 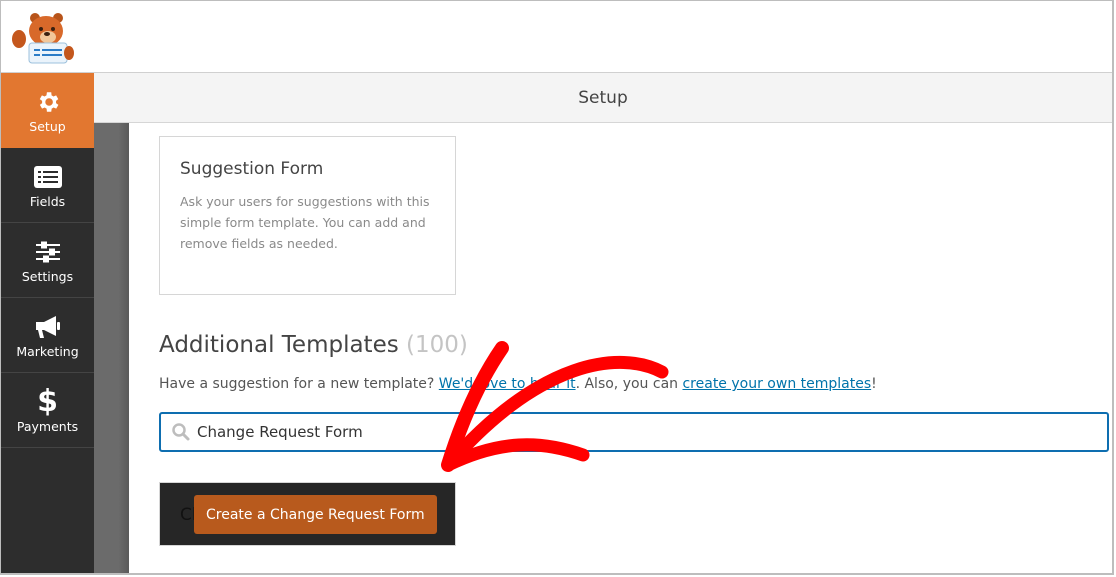 What do you see at coordinates (47, 126) in the screenshot?
I see `sidebar-item-label: Setup` at bounding box center [47, 126].